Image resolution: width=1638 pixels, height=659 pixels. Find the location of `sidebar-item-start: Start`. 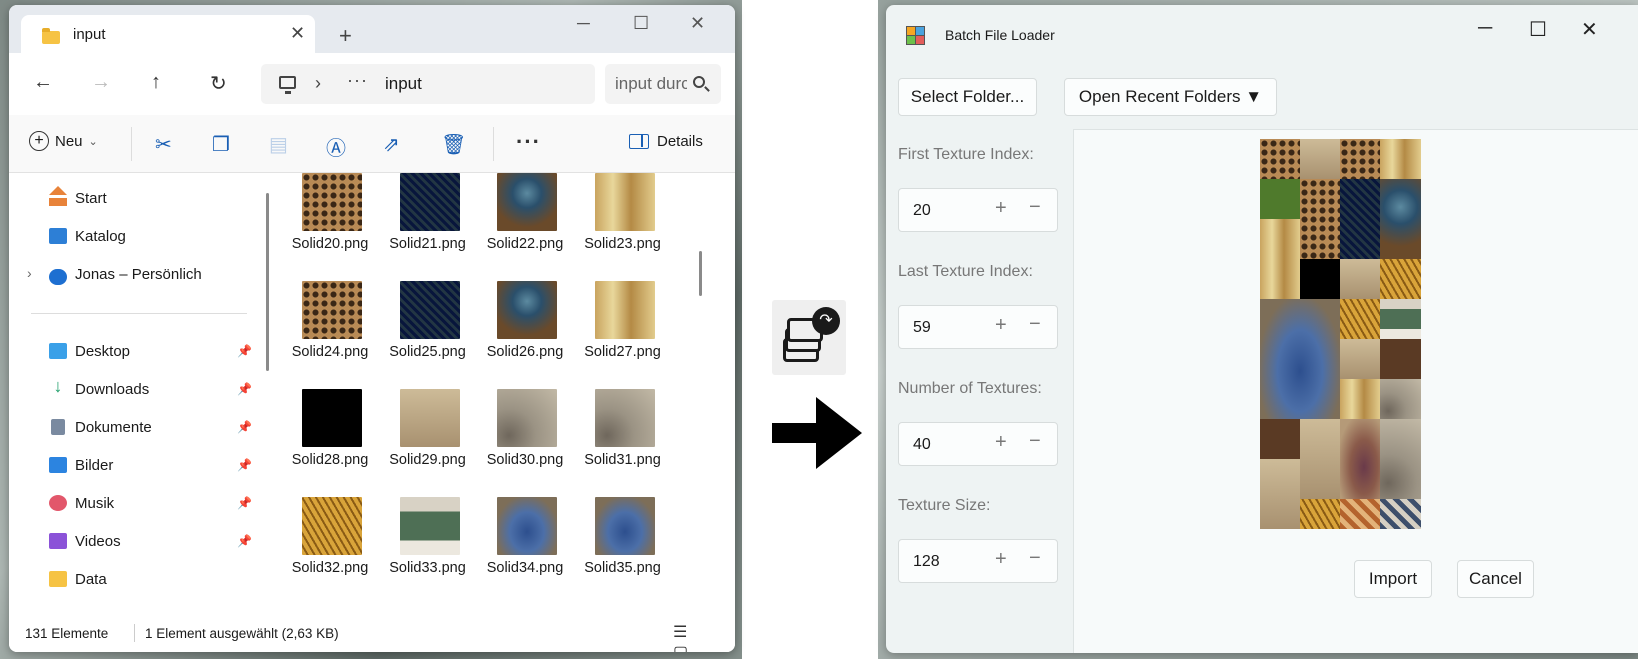

sidebar-item-start: Start is located at coordinates (135, 198).